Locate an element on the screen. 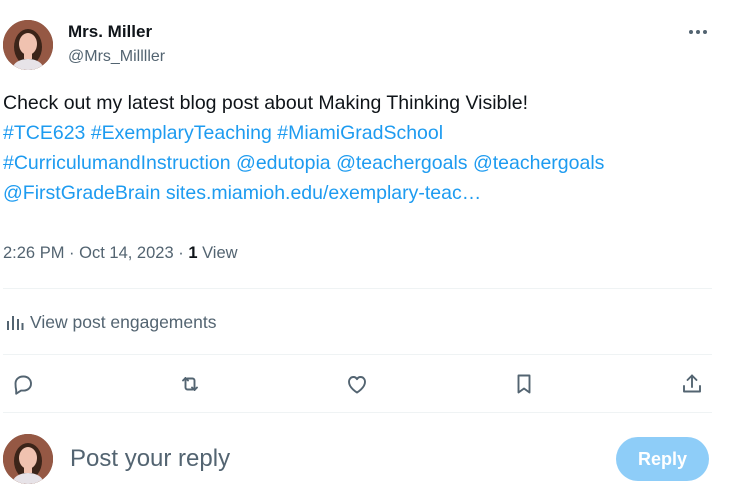 The width and height of the screenshot is (734, 500). bookmark-button is located at coordinates (524, 384).